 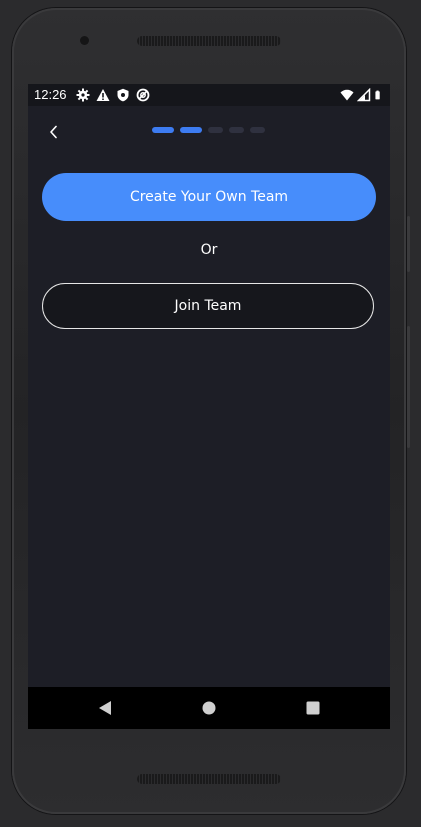 What do you see at coordinates (408, 387) in the screenshot?
I see `power-button` at bounding box center [408, 387].